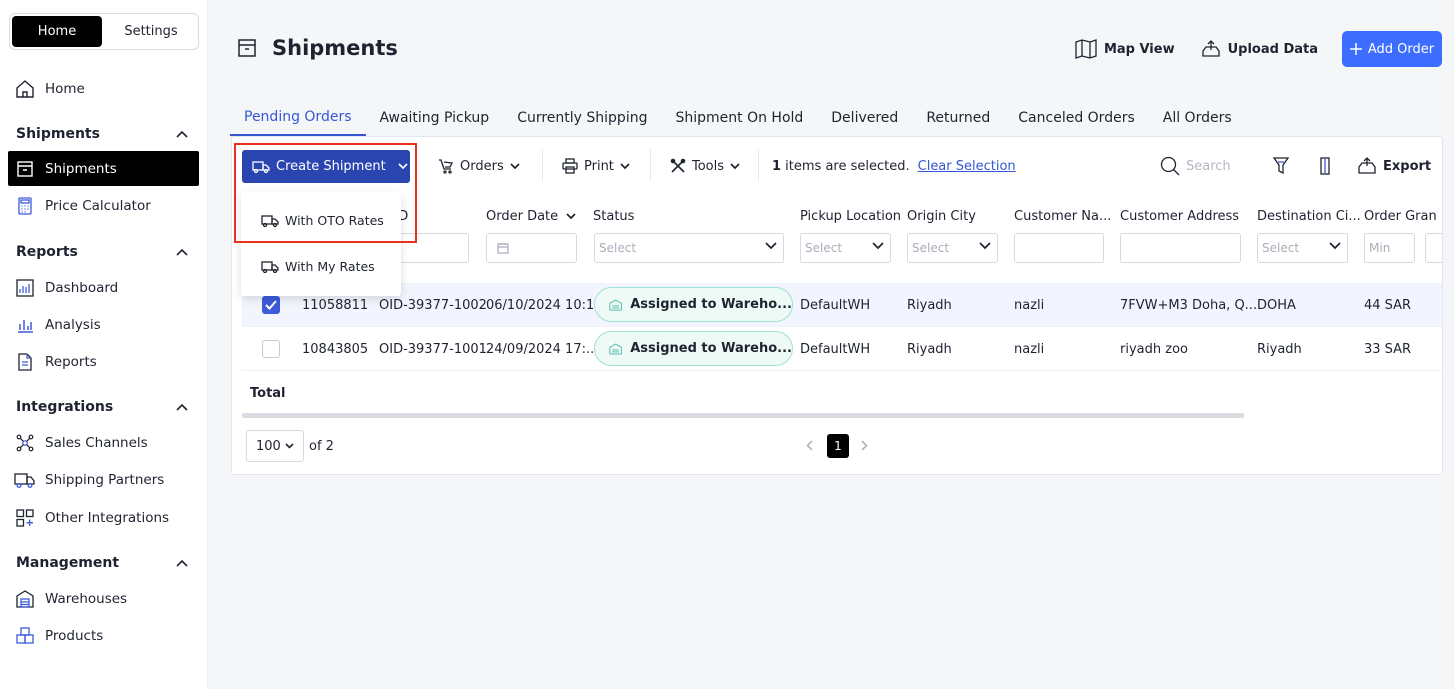  I want to click on tools-menu-button: Tools, so click(705, 166).